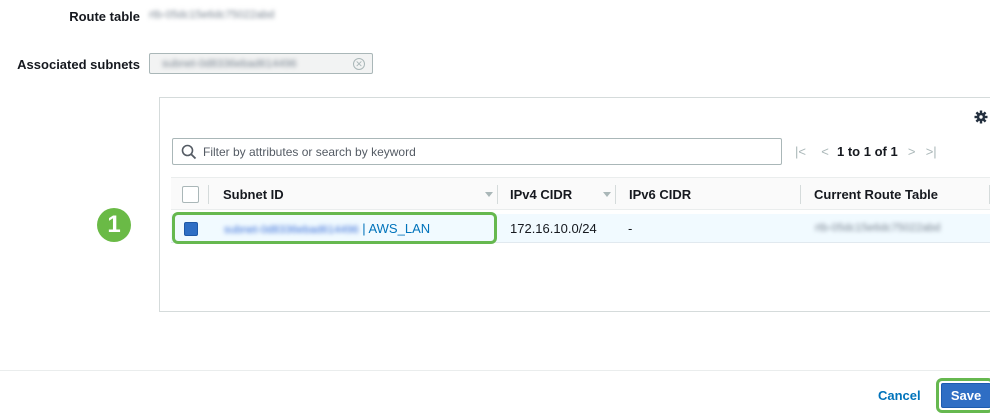 The height and width of the screenshot is (413, 990). What do you see at coordinates (229, 63) in the screenshot?
I see `associated-subnet-chip-text: subnet-0d8336ebad614496` at bounding box center [229, 63].